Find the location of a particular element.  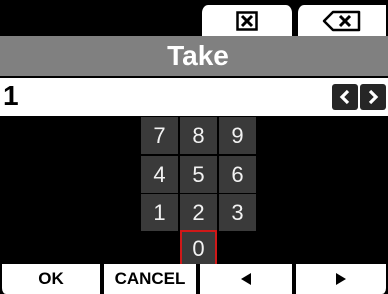

cursor-left-button is located at coordinates (345, 97).